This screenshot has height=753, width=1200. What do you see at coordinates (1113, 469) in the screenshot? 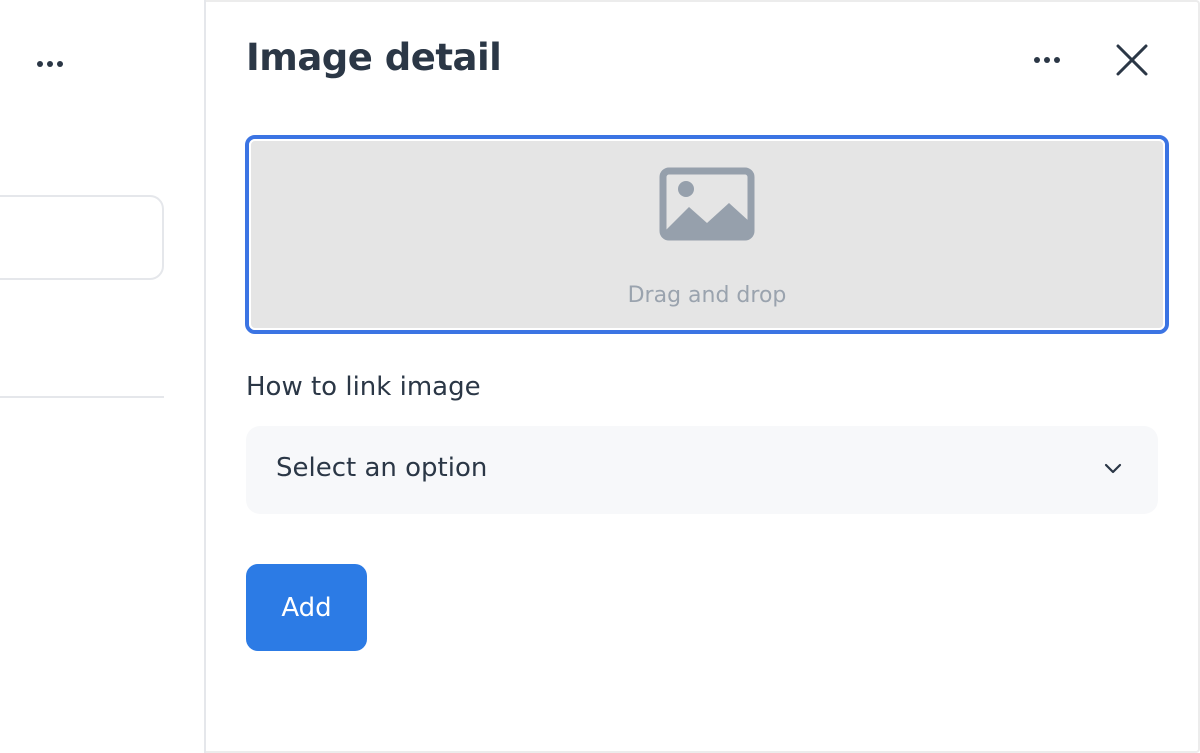
I see `chevron-down-icon` at bounding box center [1113, 469].